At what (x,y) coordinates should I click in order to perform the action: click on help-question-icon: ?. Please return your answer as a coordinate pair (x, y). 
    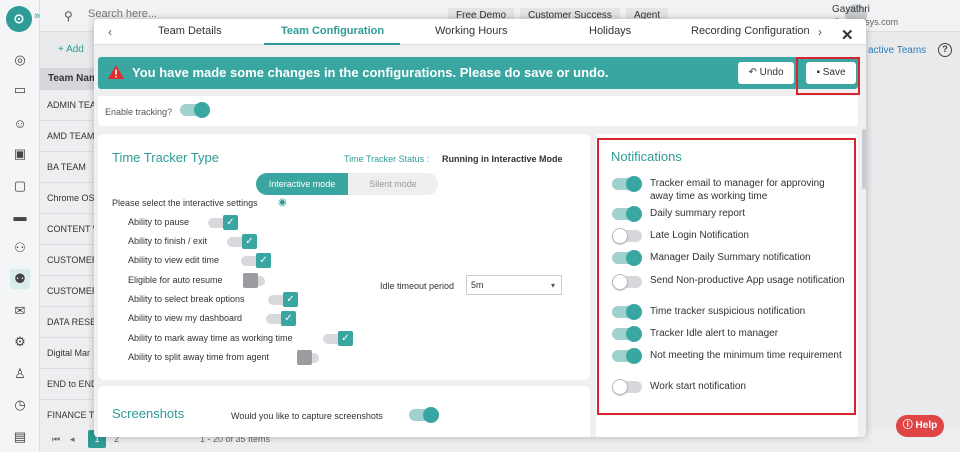
    Looking at the image, I should click on (945, 50).